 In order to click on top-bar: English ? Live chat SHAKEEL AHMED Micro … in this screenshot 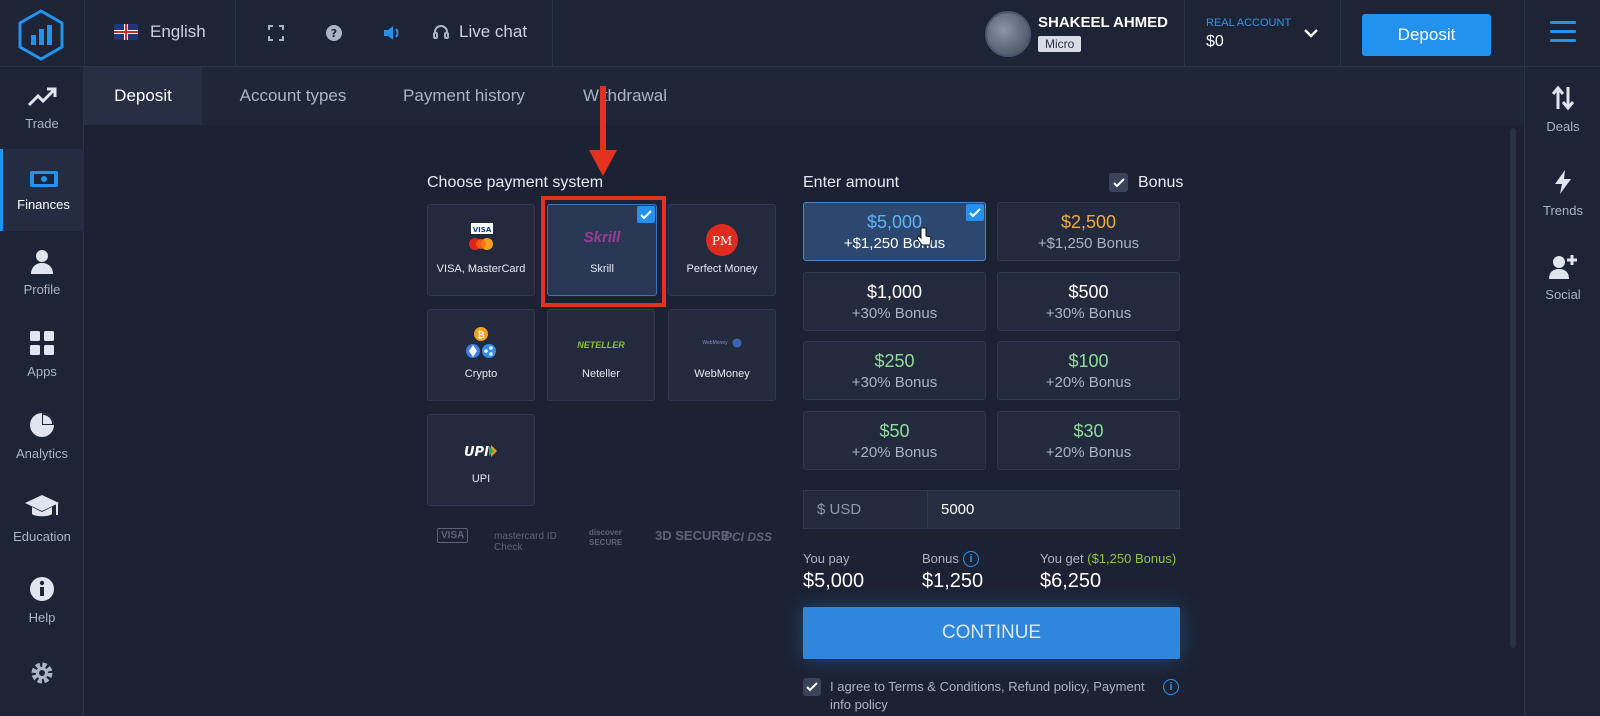, I will do `click(800, 33)`.